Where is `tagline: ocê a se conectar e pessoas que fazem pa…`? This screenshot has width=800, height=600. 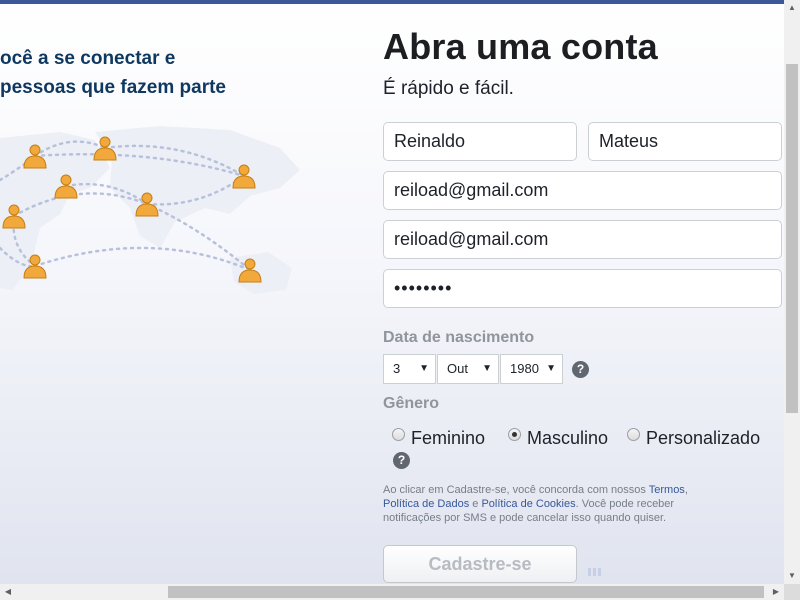
tagline: ocê a se conectar e pessoas que fazem pa… is located at coordinates (150, 73).